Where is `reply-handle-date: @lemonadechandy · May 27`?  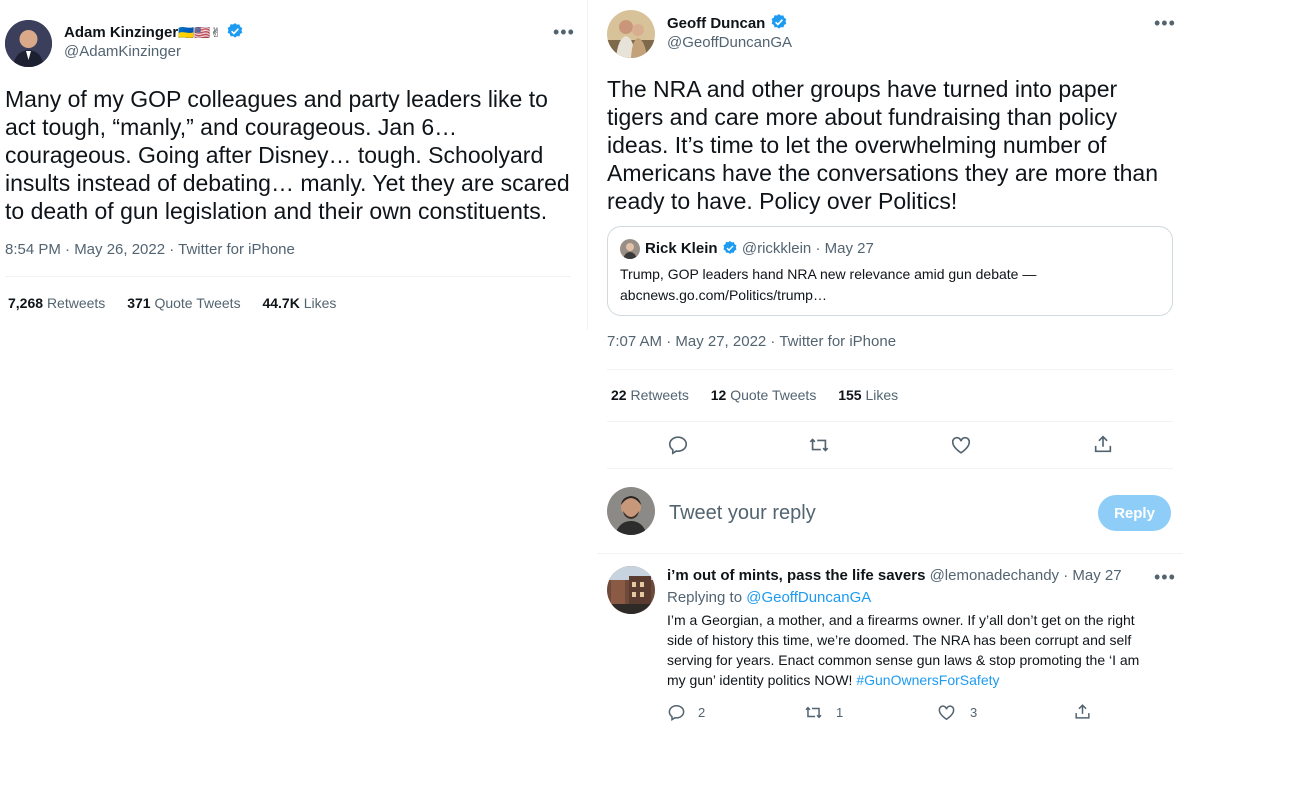
reply-handle-date: @lemonadechandy · May 27 is located at coordinates (1026, 575).